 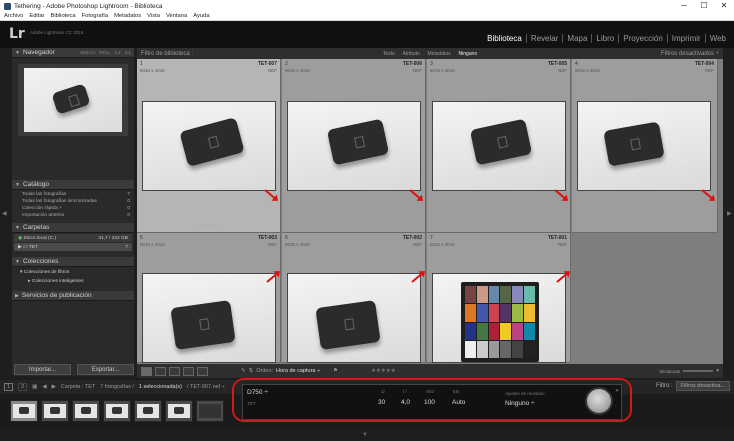 I want to click on grid-cell: 5 6016 x 4016 TET-003 NEF, so click(x=209, y=298).